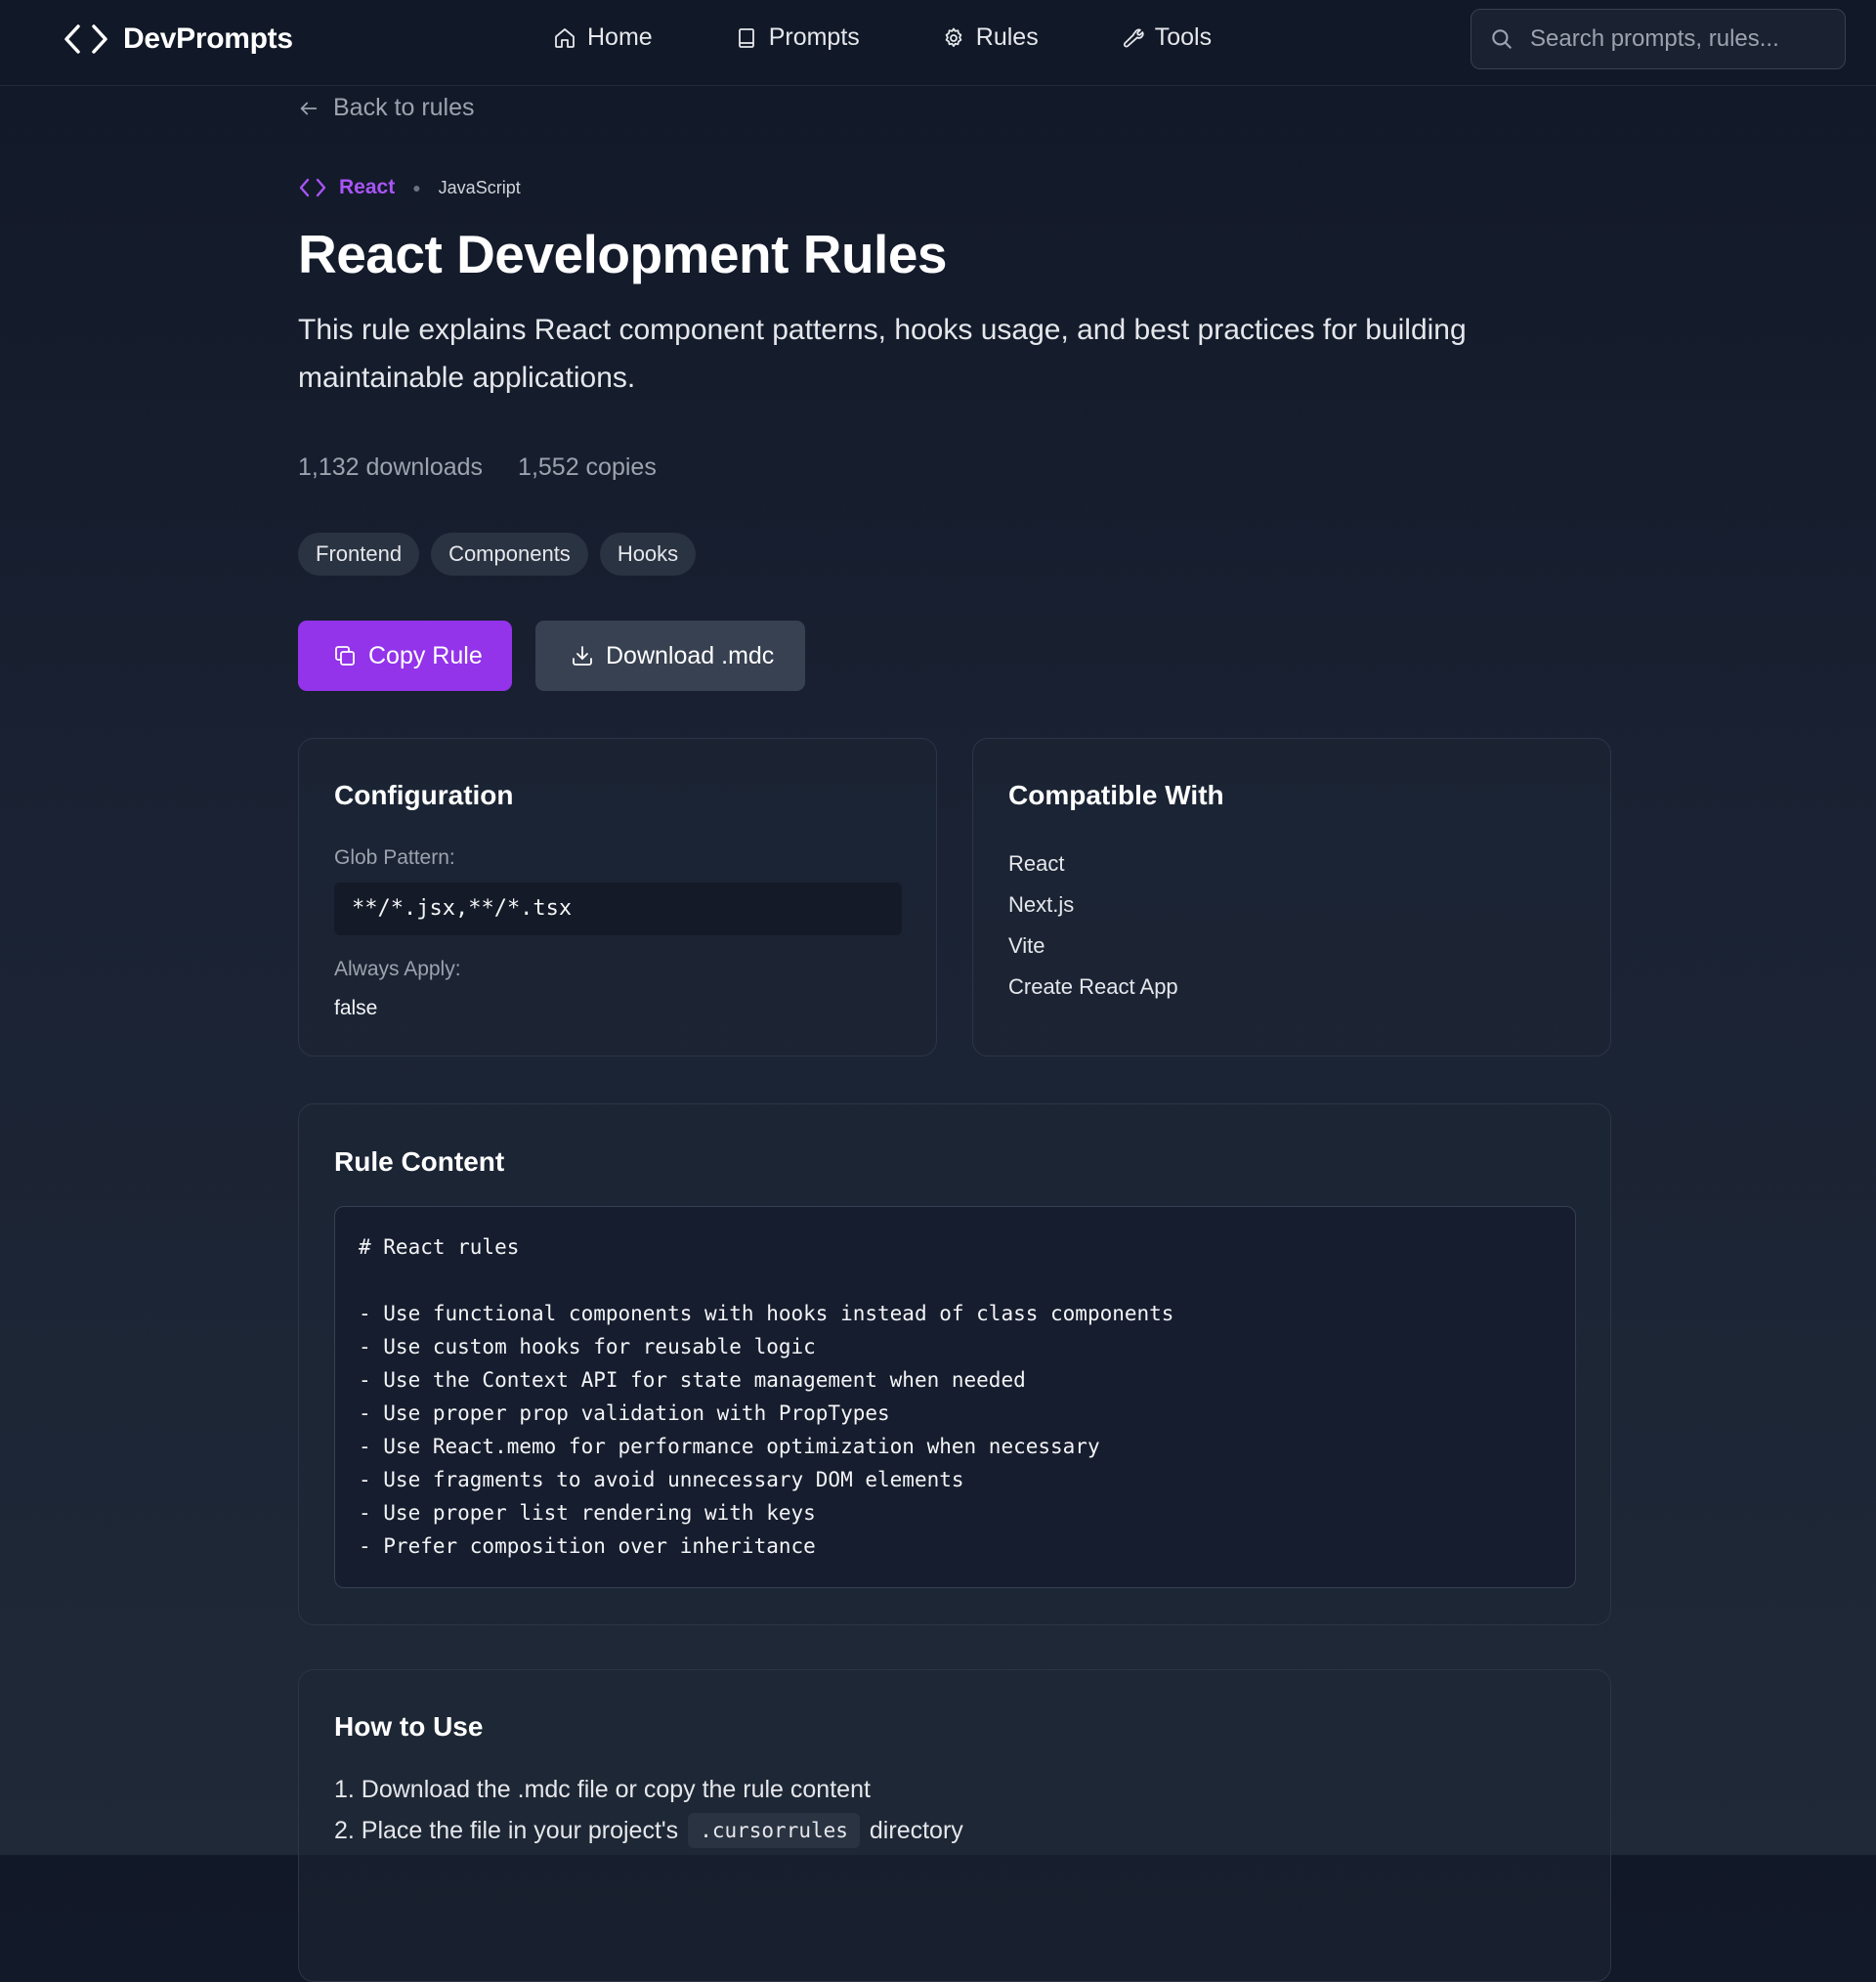 This screenshot has height=1982, width=1876. What do you see at coordinates (620, 37) in the screenshot?
I see `nav-home-label: Home` at bounding box center [620, 37].